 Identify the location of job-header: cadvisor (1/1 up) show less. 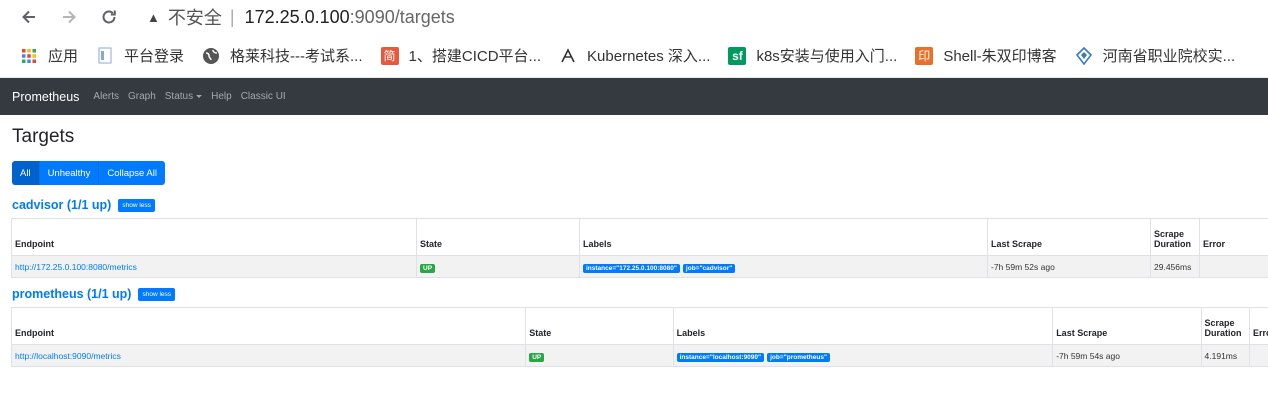
(640, 205).